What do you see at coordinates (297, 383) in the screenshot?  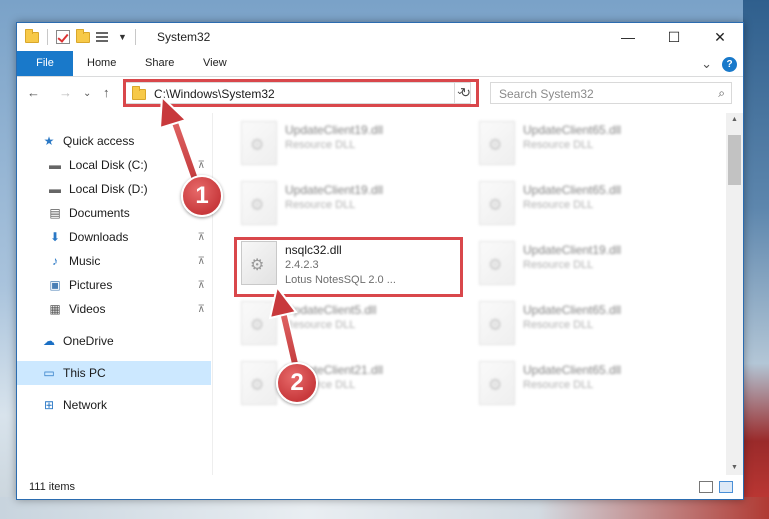 I see `step-marker-2: 2` at bounding box center [297, 383].